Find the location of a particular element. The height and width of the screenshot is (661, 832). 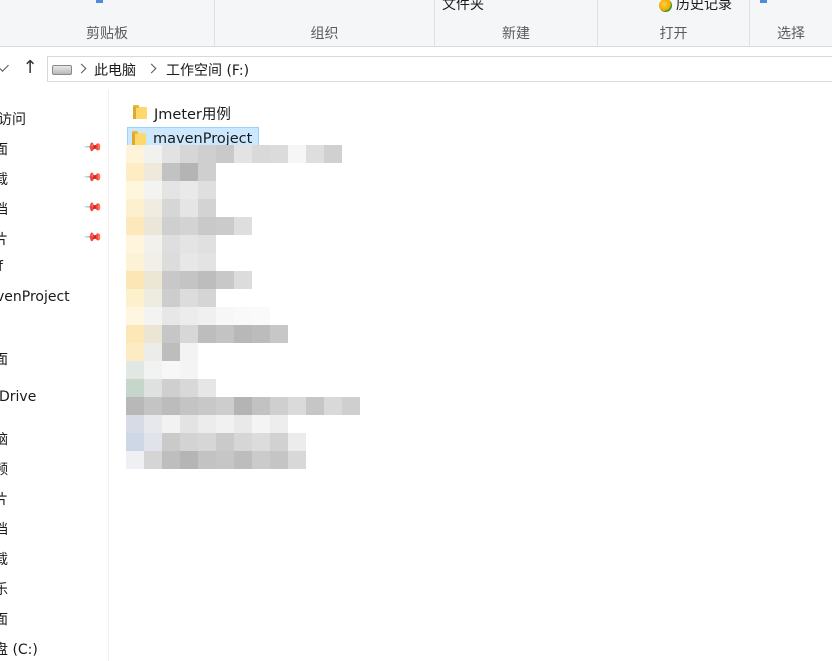

nav-item-quick-access: 访问 is located at coordinates (13, 119).